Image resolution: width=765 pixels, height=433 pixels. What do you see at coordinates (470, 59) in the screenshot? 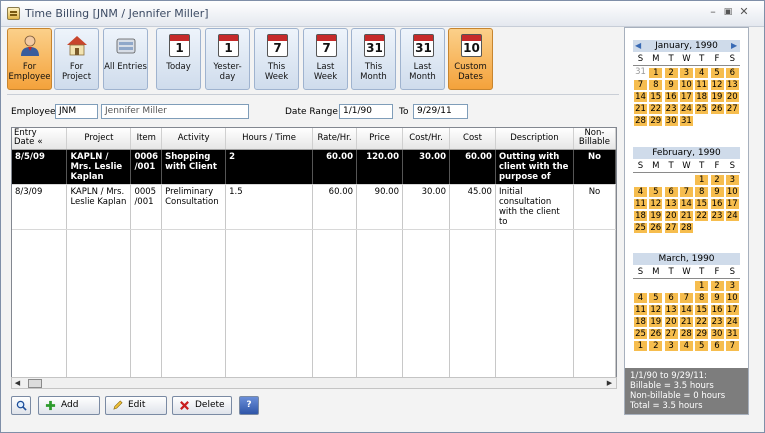
I see `toolbar-button-custom-dates: 10 Custom Dates` at bounding box center [470, 59].